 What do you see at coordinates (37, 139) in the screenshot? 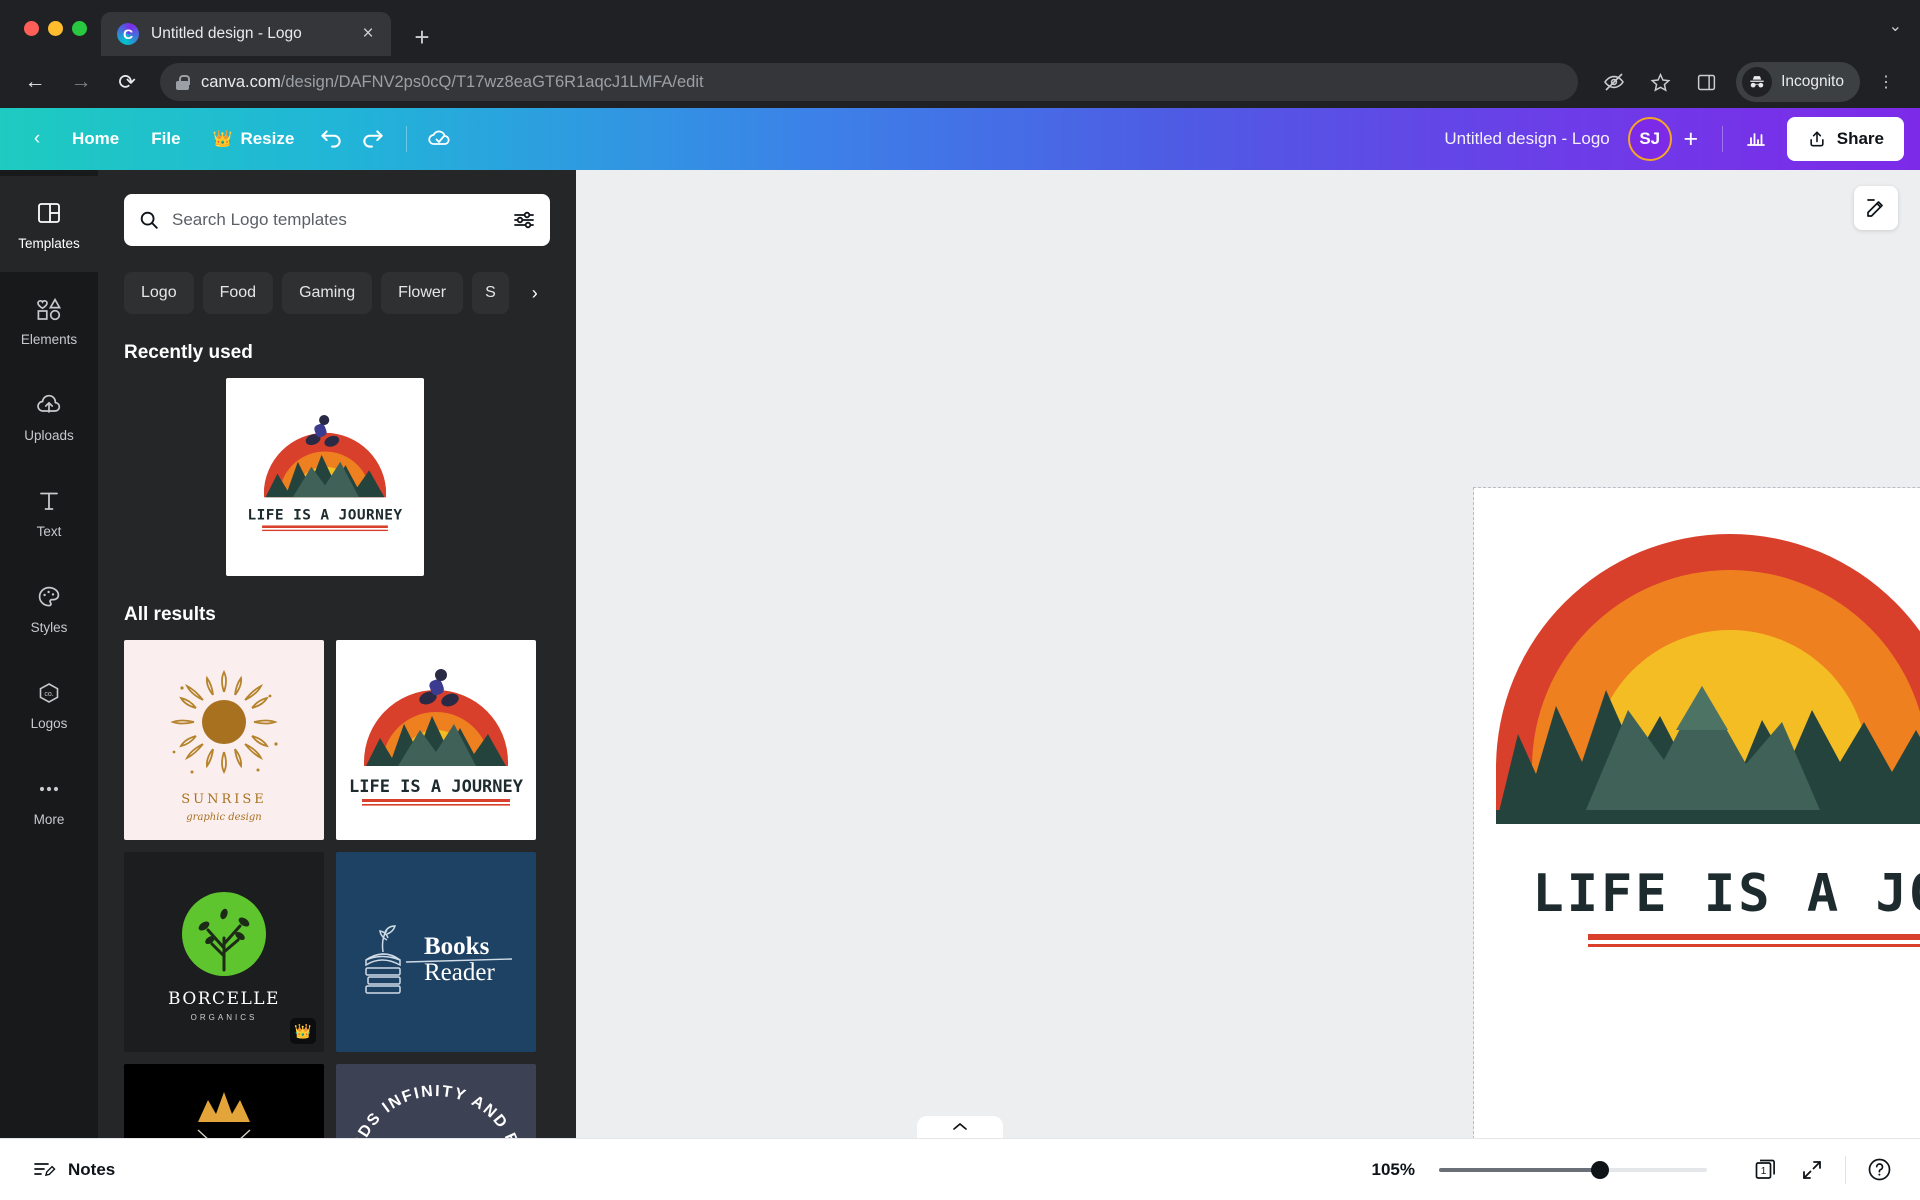
I see `back-chevron-icon: ‹` at bounding box center [37, 139].